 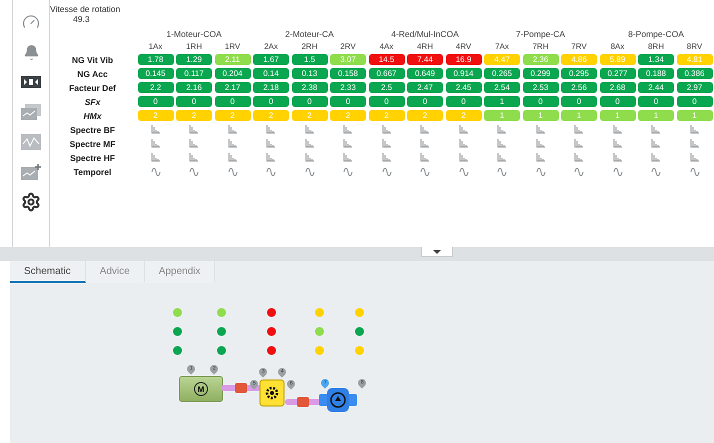 What do you see at coordinates (232, 59) in the screenshot?
I see `value-cell: 2.11` at bounding box center [232, 59].